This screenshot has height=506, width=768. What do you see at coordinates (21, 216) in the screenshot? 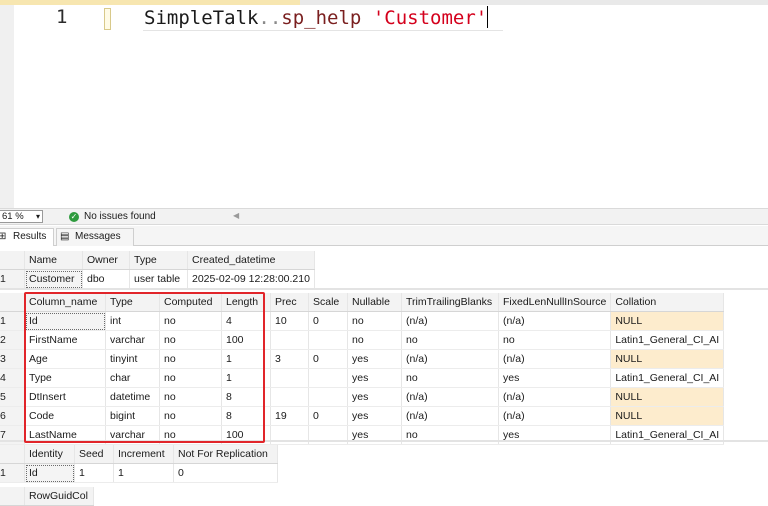
I see `zoom-dropdown: 61 % ▾` at bounding box center [21, 216].